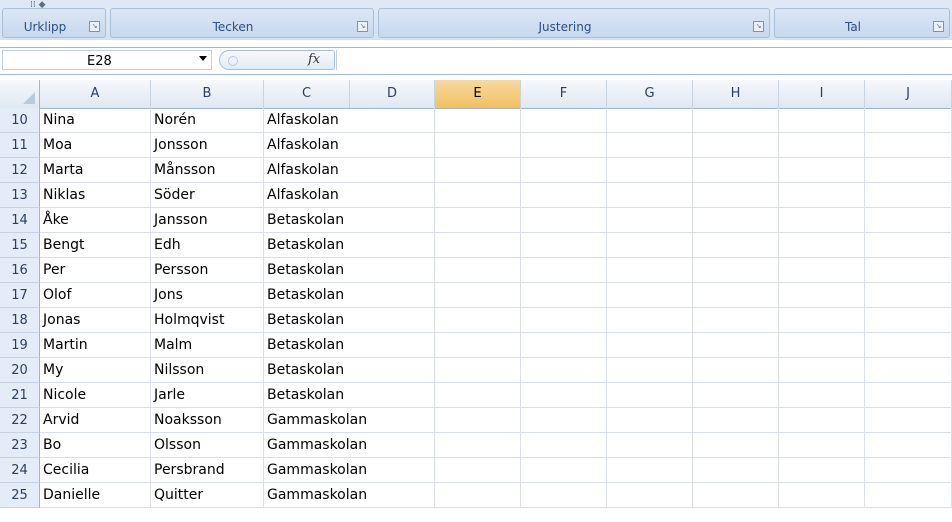 Image resolution: width=952 pixels, height=522 pixels. I want to click on column-header-e: E, so click(478, 94).